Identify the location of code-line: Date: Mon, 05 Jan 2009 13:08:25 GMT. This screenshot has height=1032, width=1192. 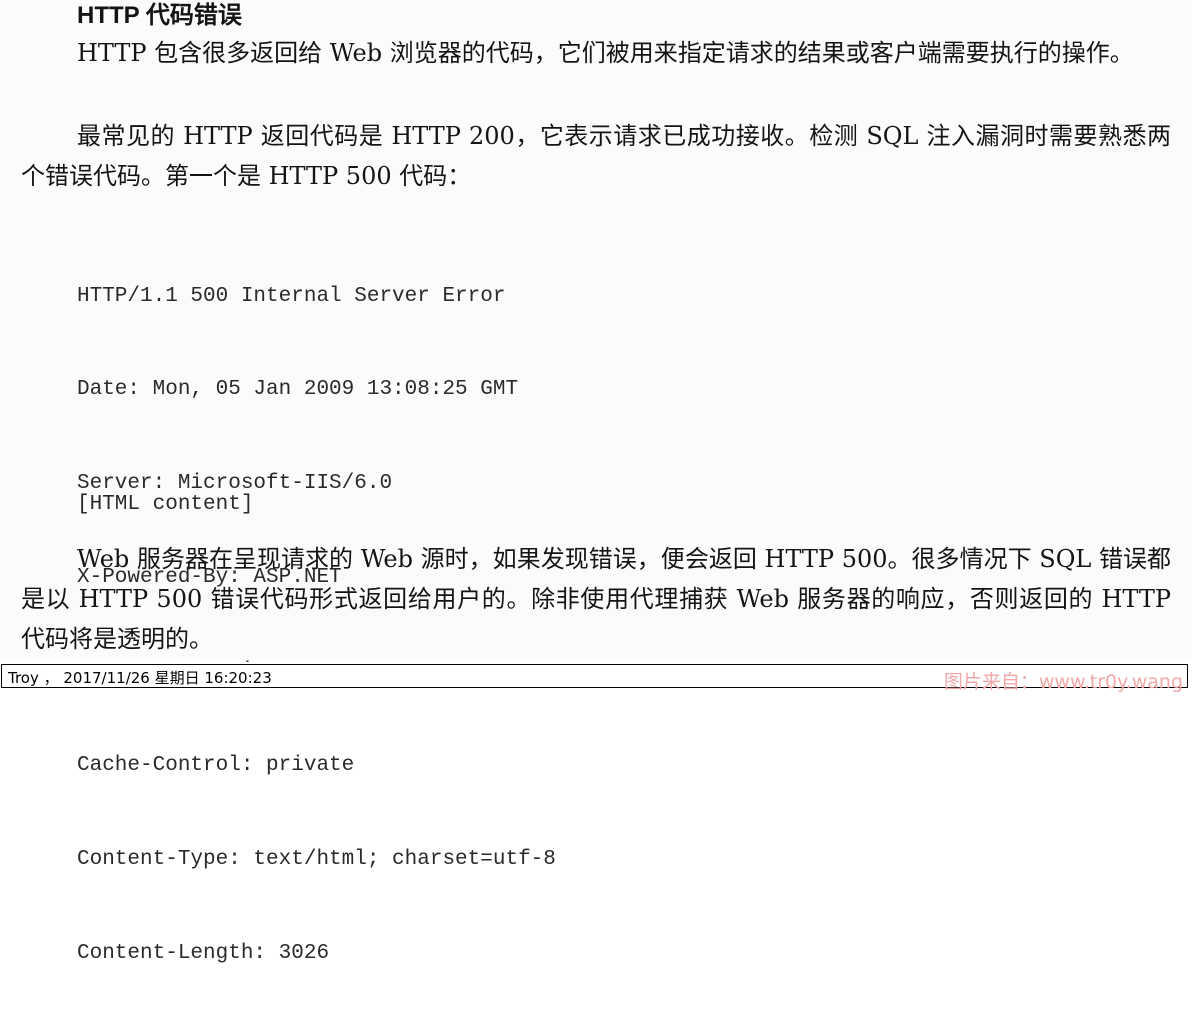
(298, 390).